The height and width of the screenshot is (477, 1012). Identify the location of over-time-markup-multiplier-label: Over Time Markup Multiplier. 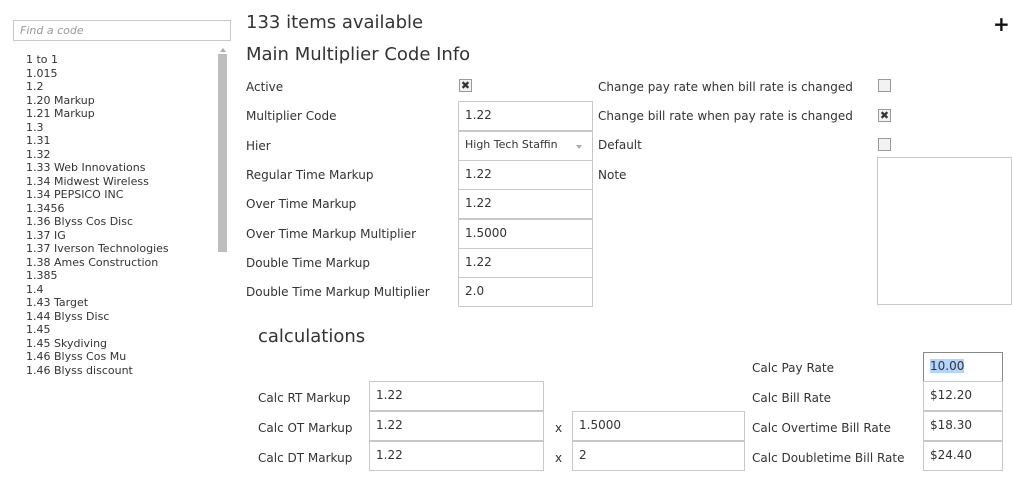
(331, 234).